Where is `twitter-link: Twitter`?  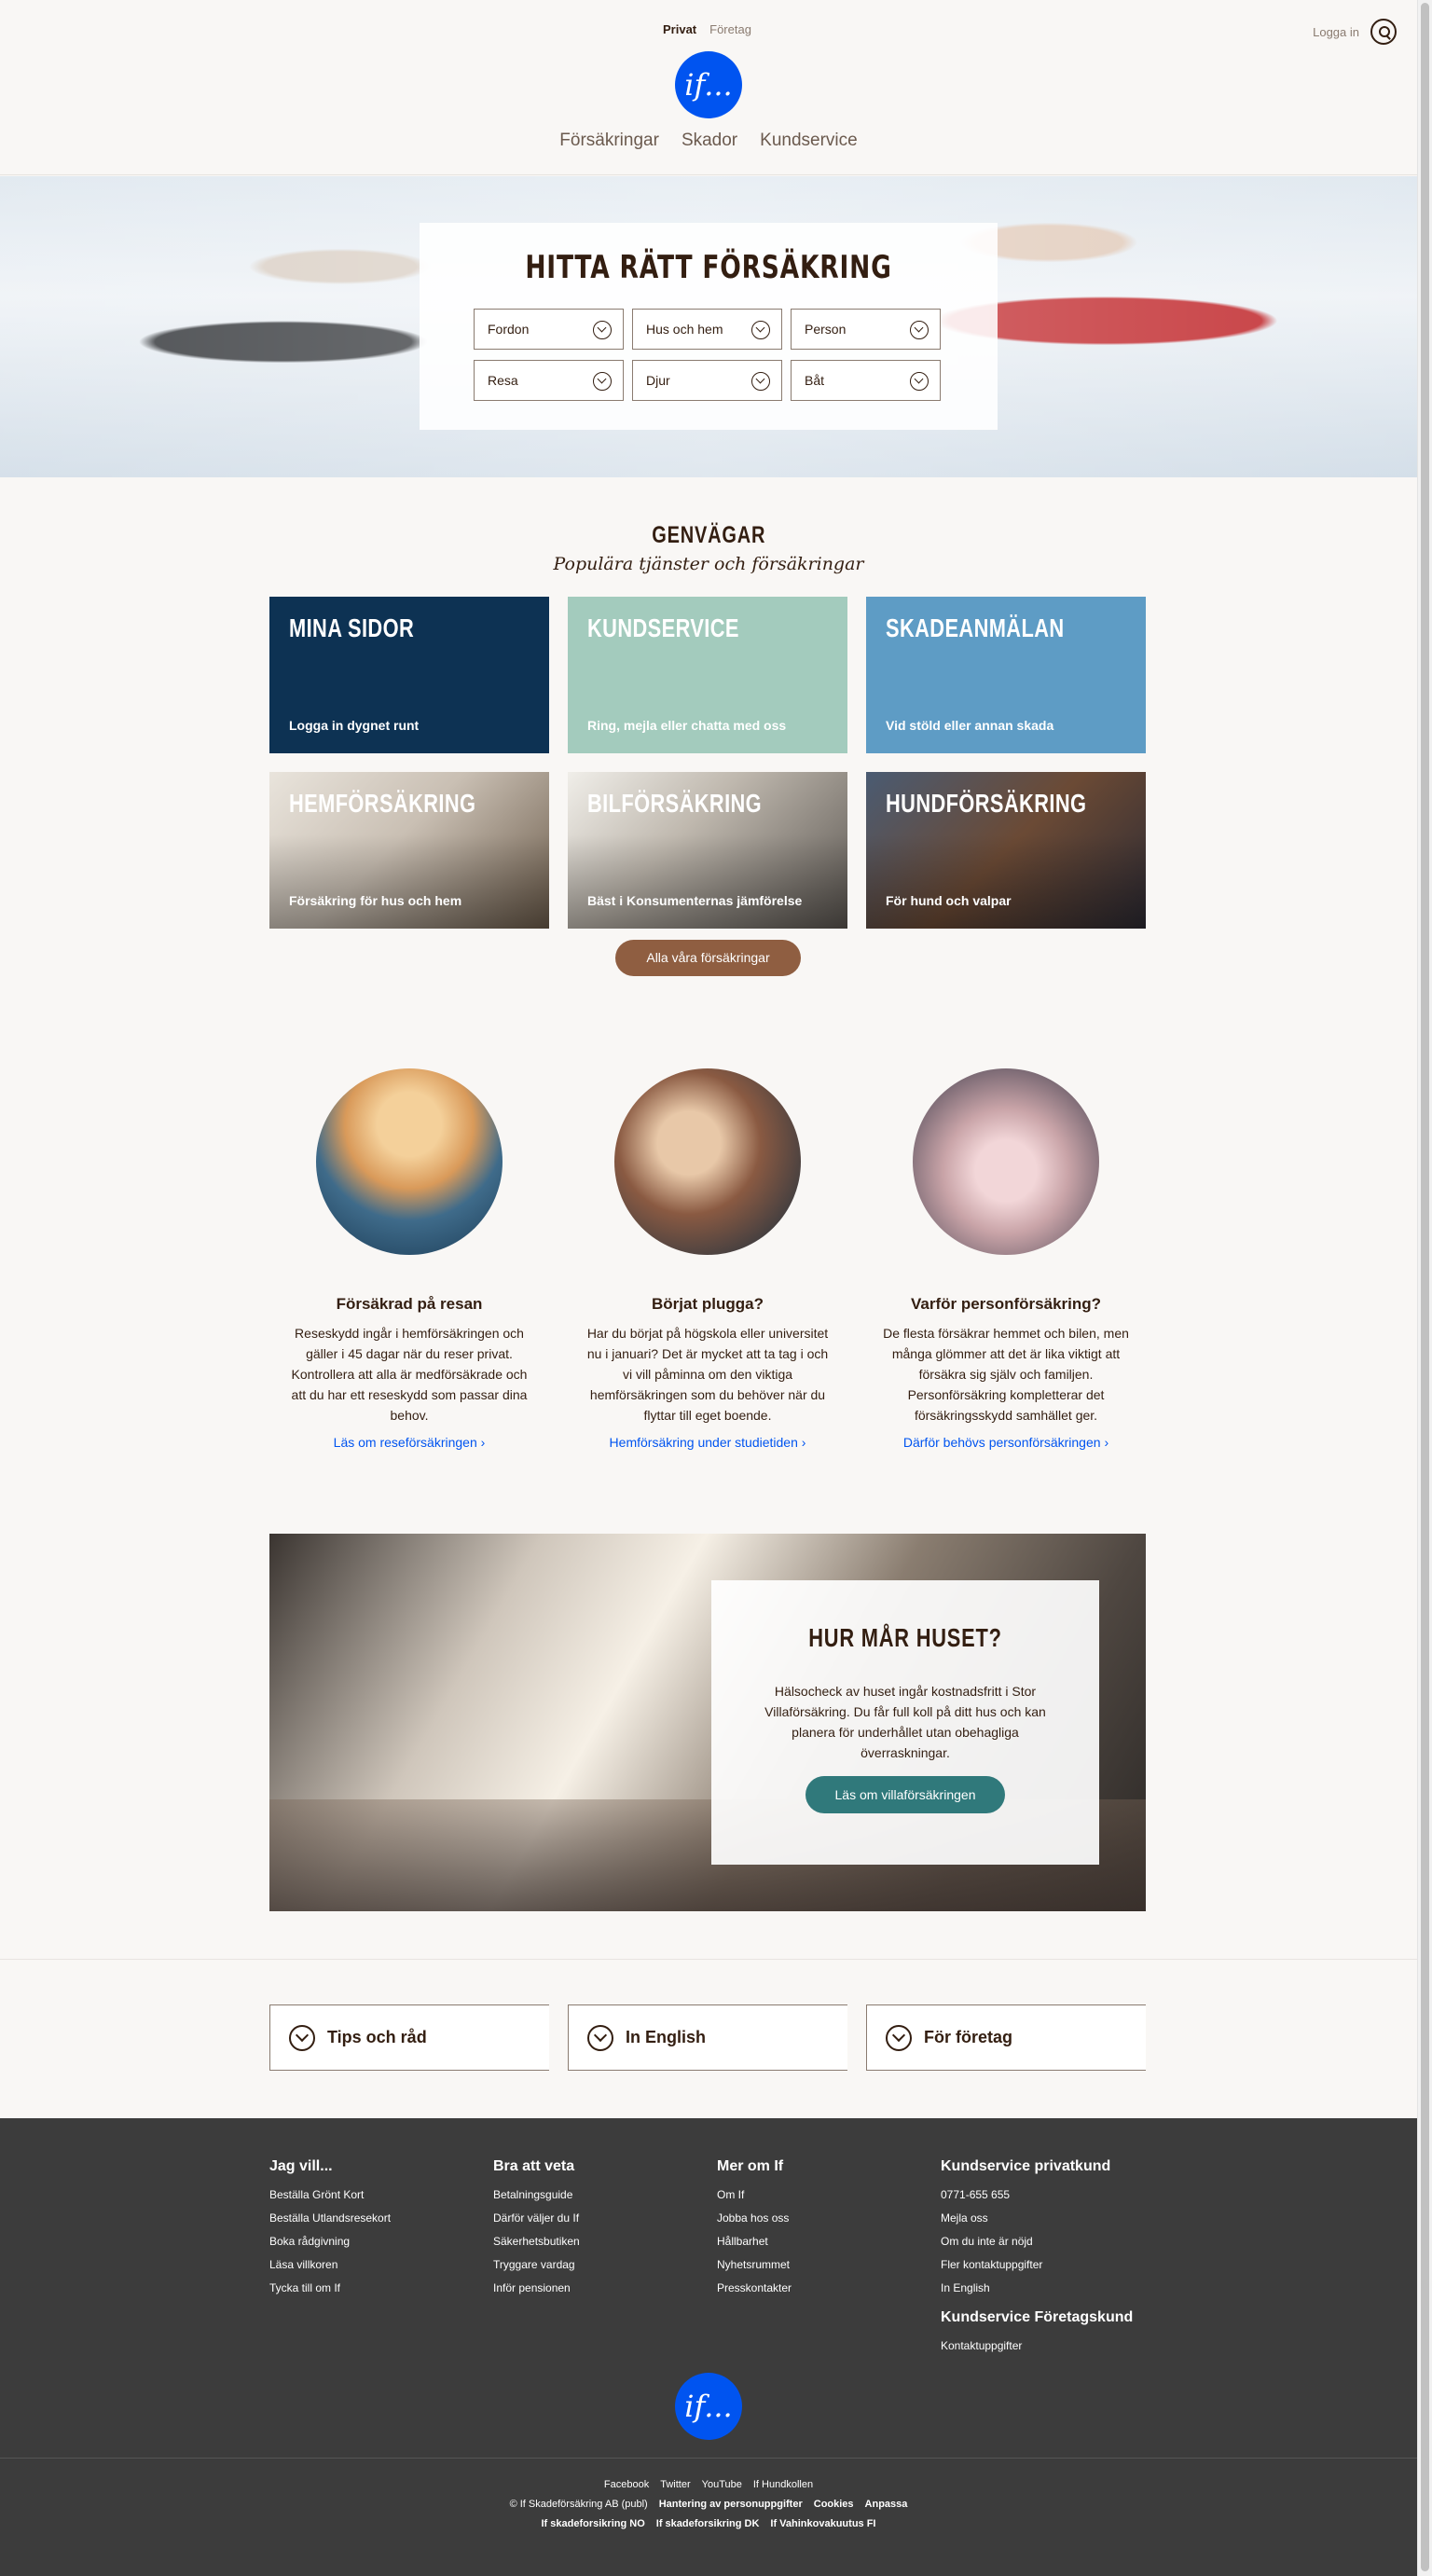
twitter-link: Twitter is located at coordinates (675, 2484).